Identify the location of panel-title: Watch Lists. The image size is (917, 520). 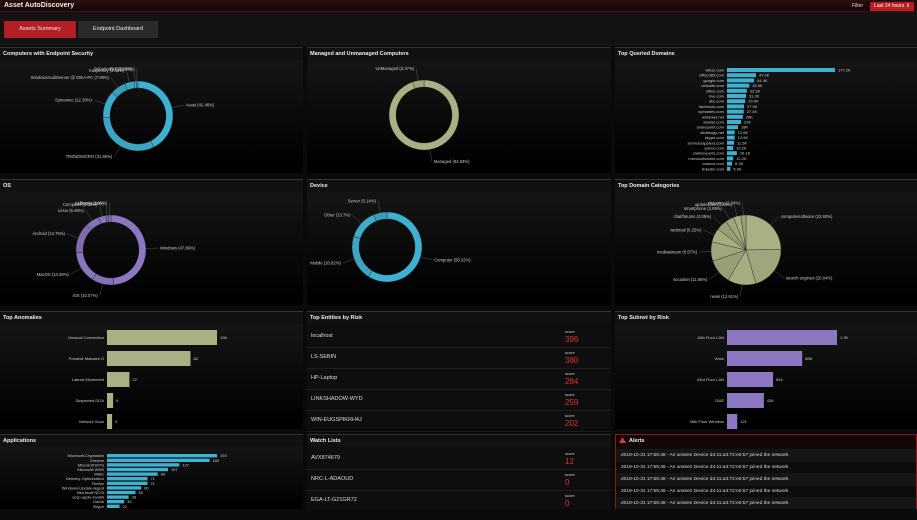
(459, 441).